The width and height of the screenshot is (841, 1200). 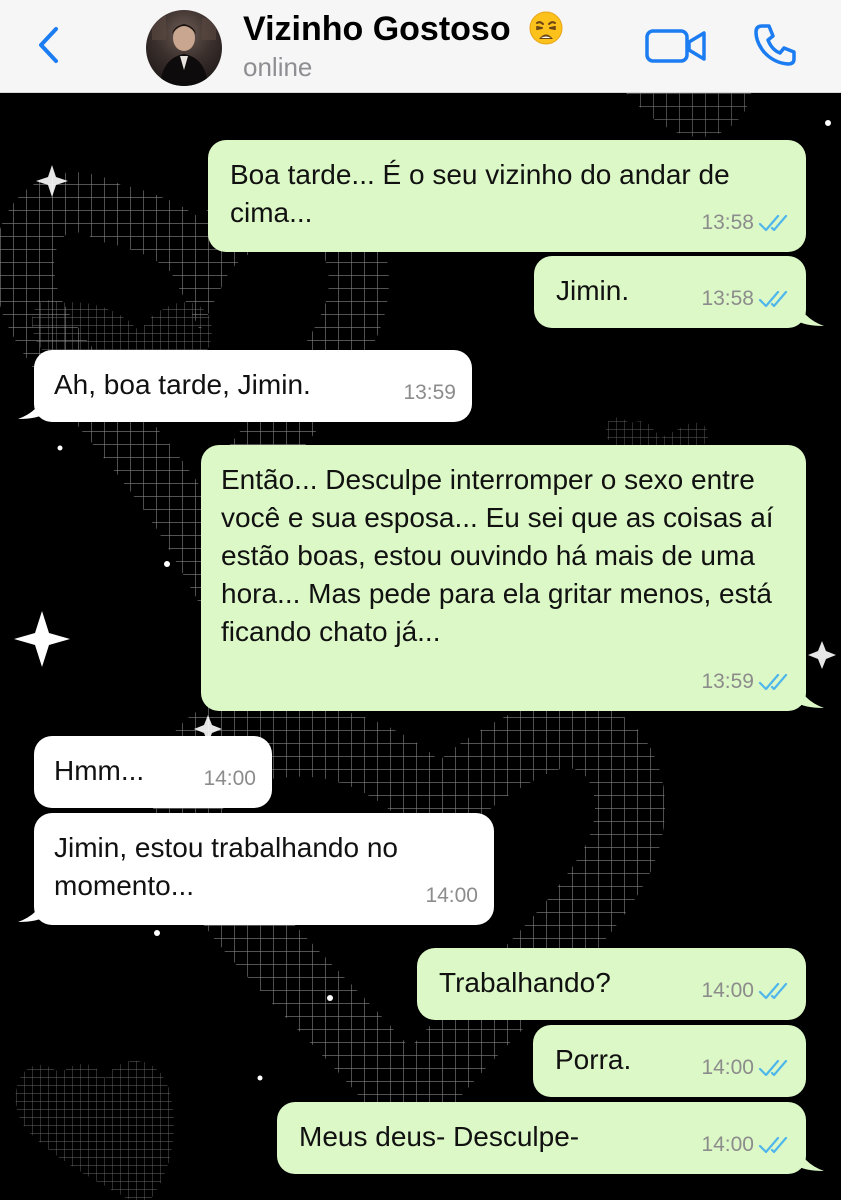 What do you see at coordinates (184, 48) in the screenshot?
I see `contact-avatar` at bounding box center [184, 48].